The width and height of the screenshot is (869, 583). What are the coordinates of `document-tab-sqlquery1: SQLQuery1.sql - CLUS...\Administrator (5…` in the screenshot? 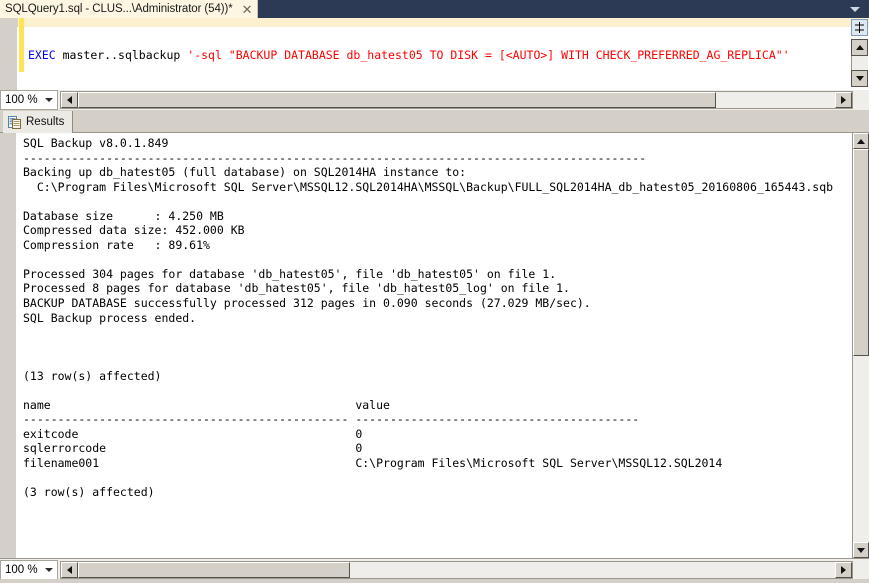 It's located at (129, 9).